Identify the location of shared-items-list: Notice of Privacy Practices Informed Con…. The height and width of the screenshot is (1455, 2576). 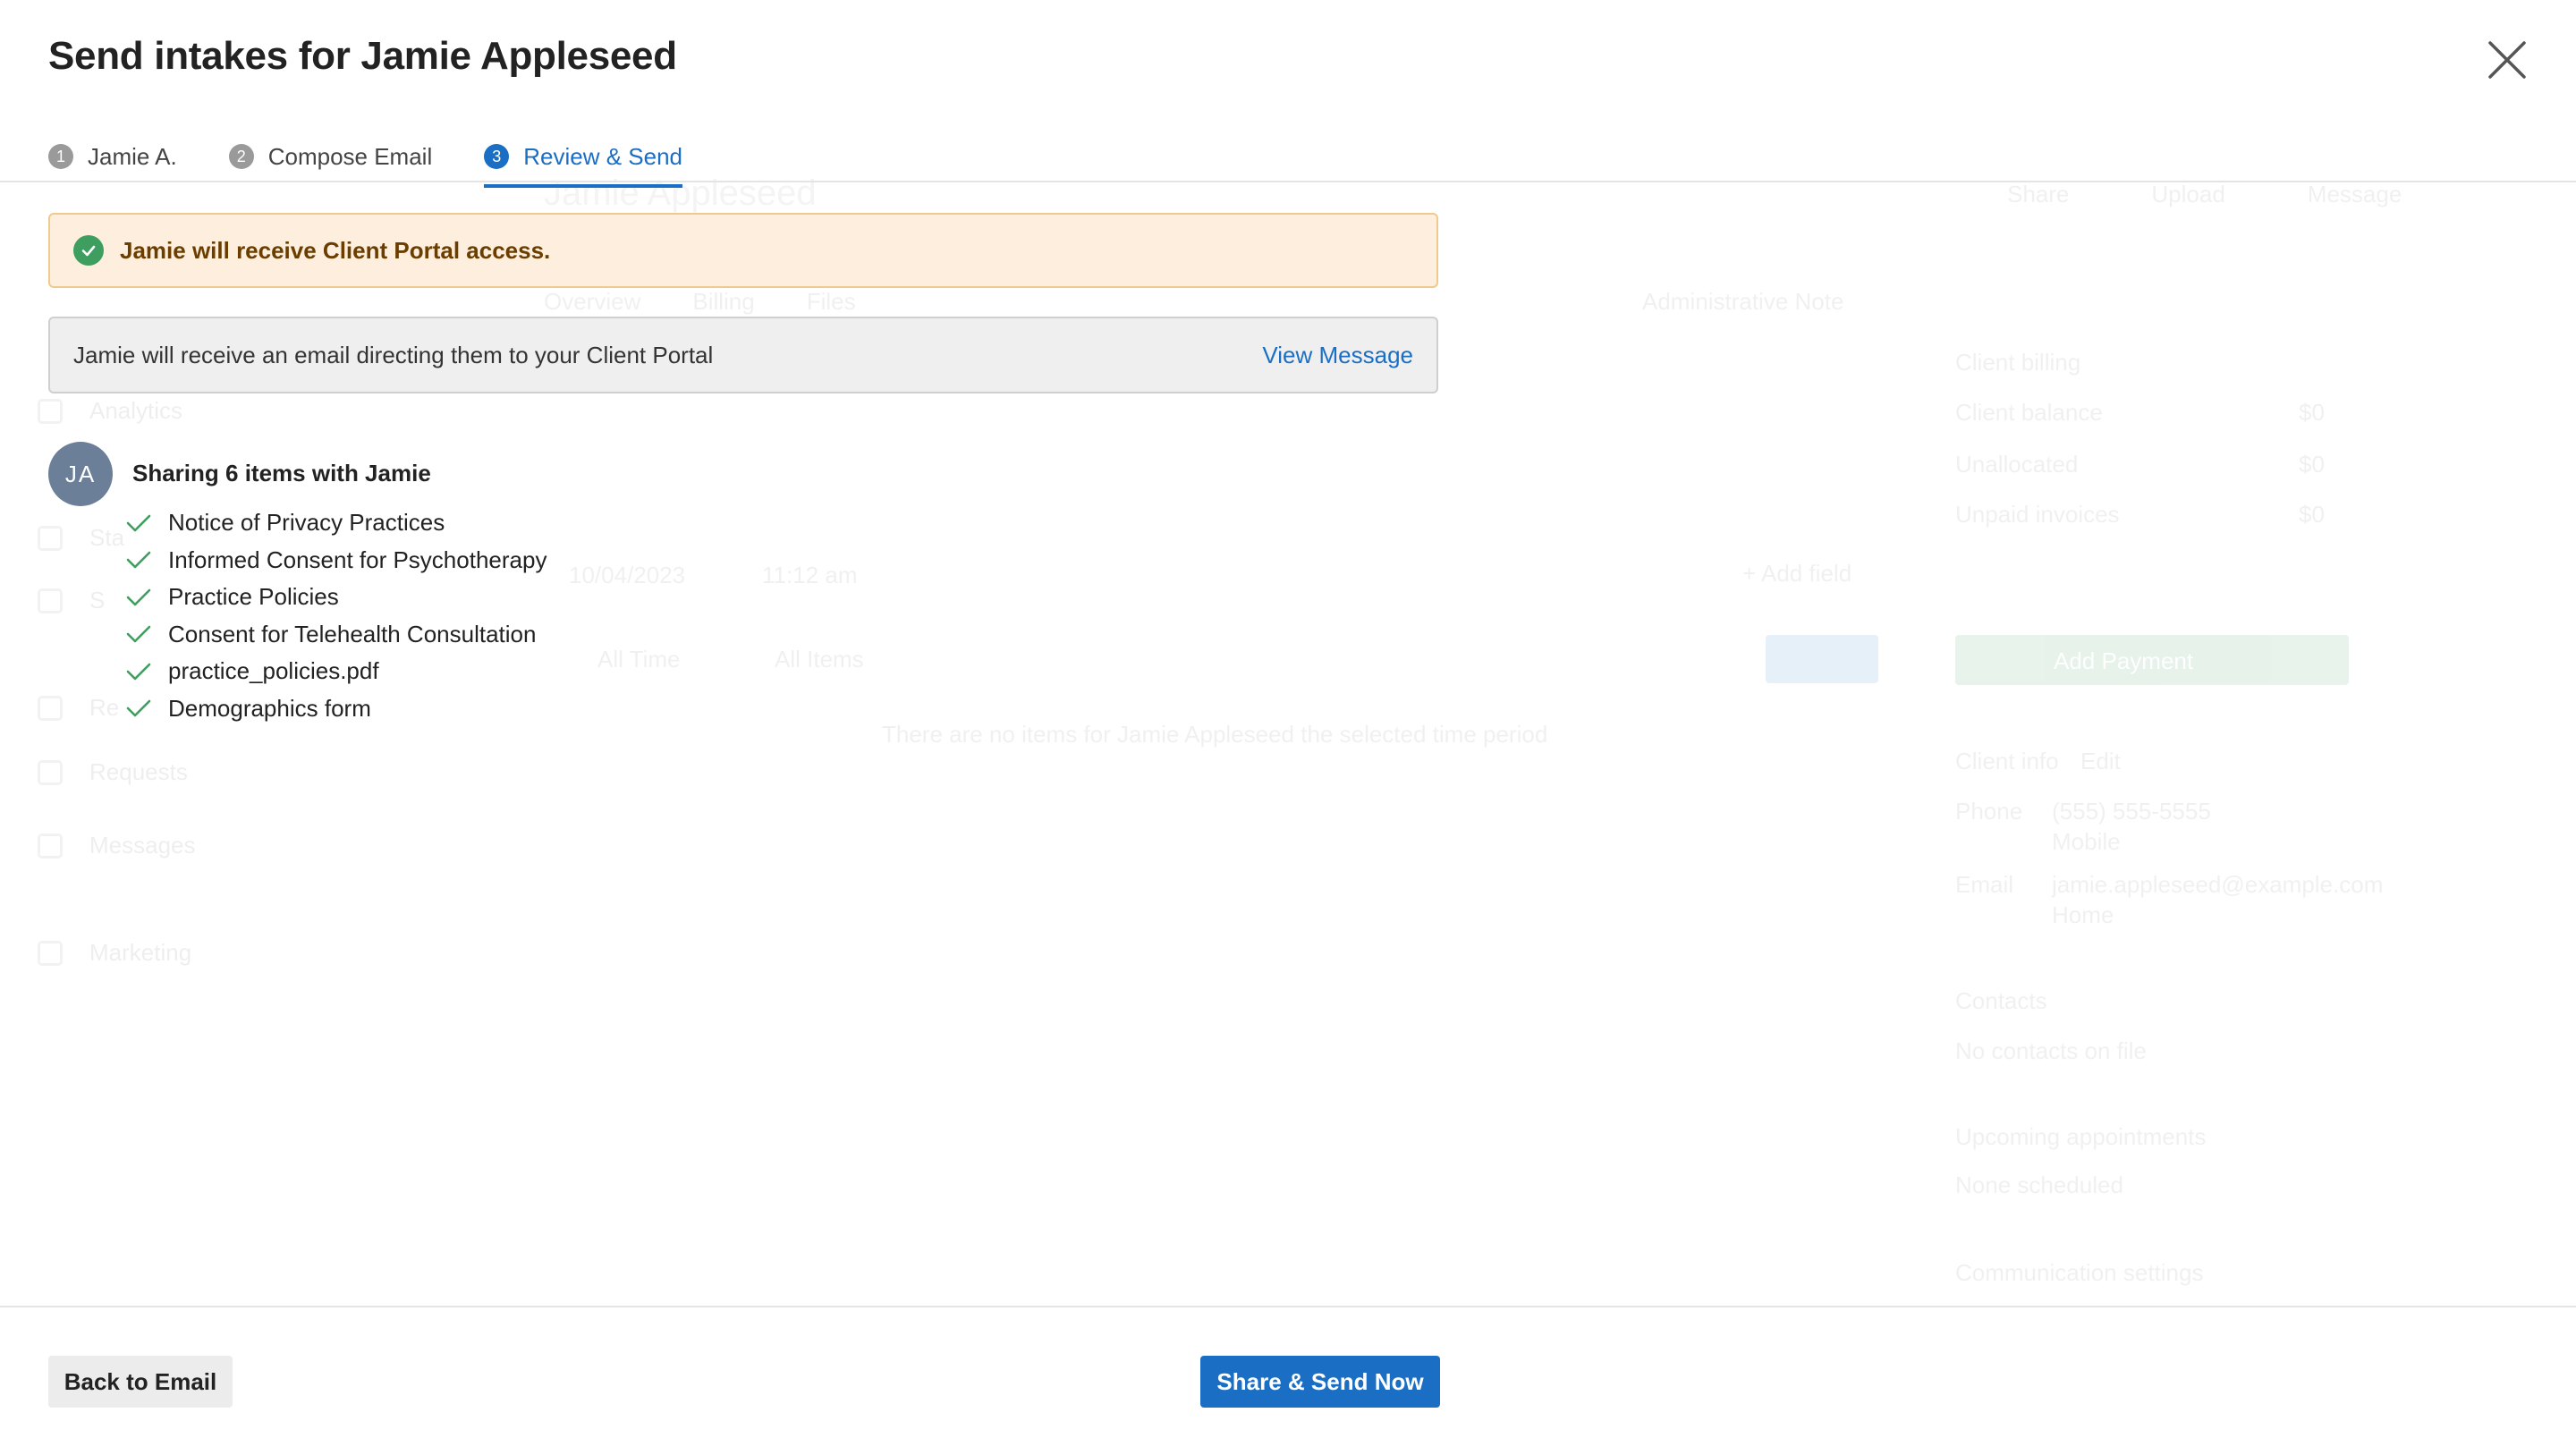
(336, 616).